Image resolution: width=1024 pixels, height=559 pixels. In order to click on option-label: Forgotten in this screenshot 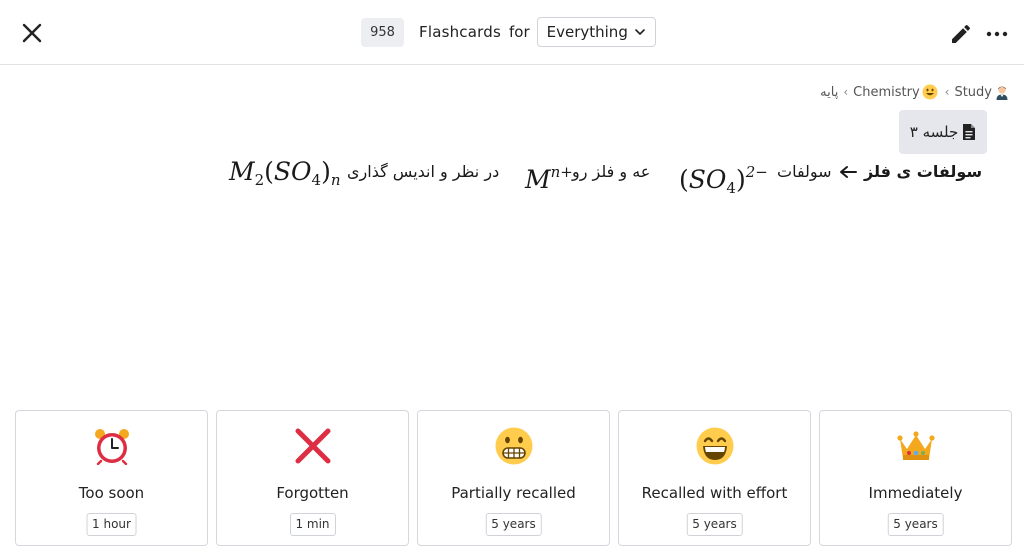, I will do `click(312, 493)`.